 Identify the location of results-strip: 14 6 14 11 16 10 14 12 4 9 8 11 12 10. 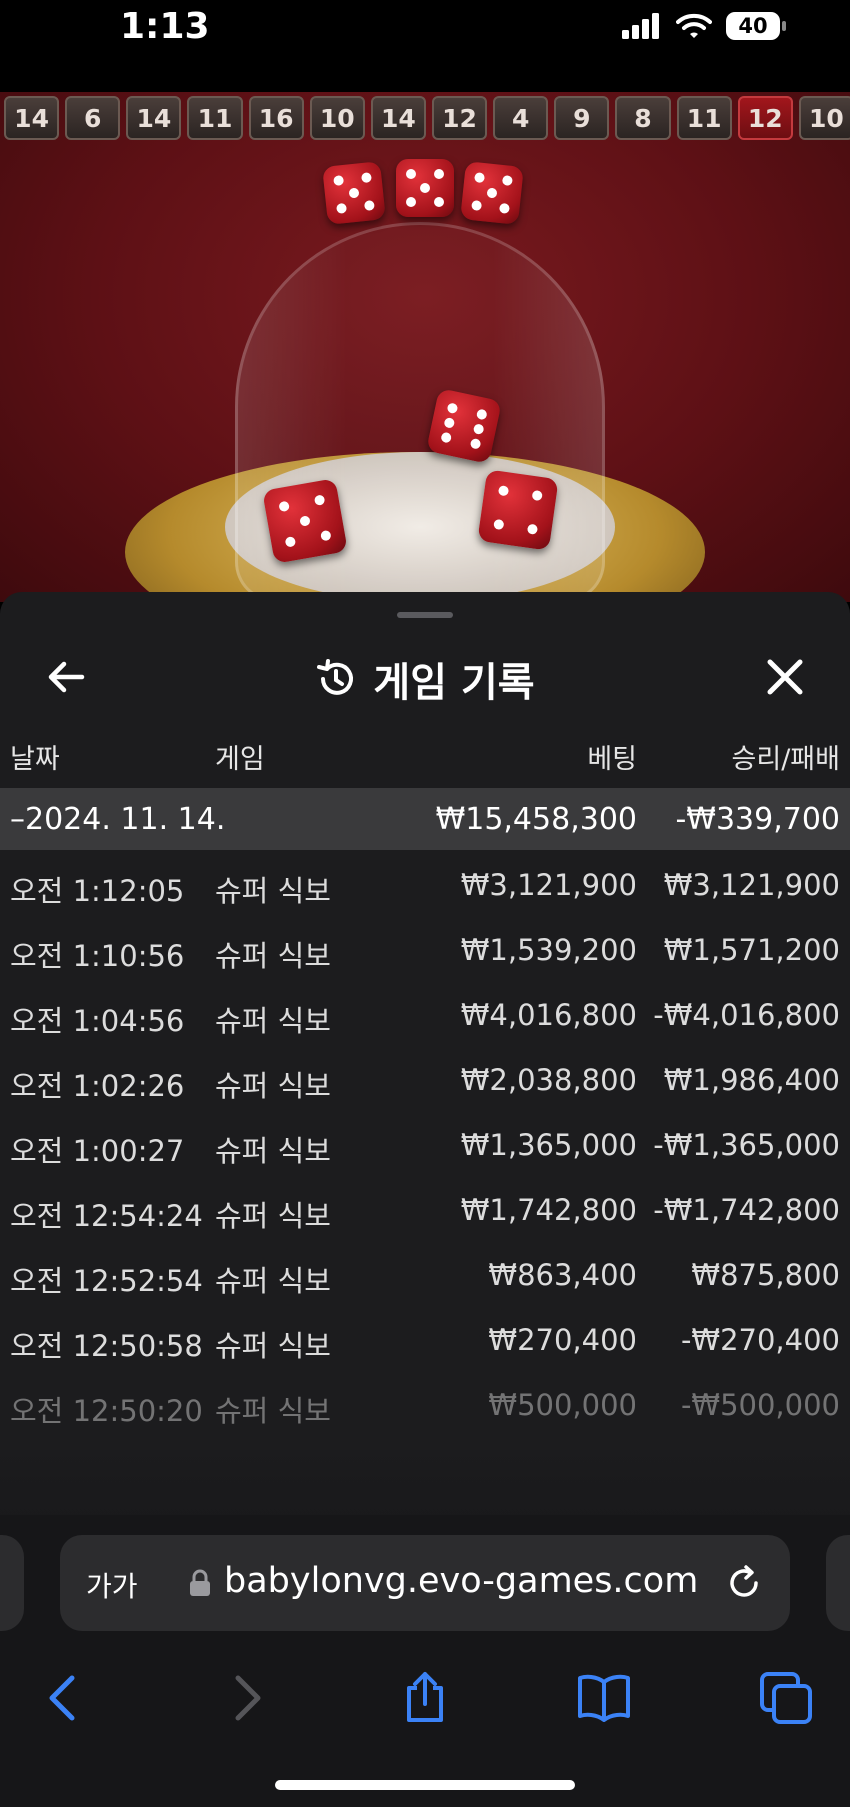
(425, 118).